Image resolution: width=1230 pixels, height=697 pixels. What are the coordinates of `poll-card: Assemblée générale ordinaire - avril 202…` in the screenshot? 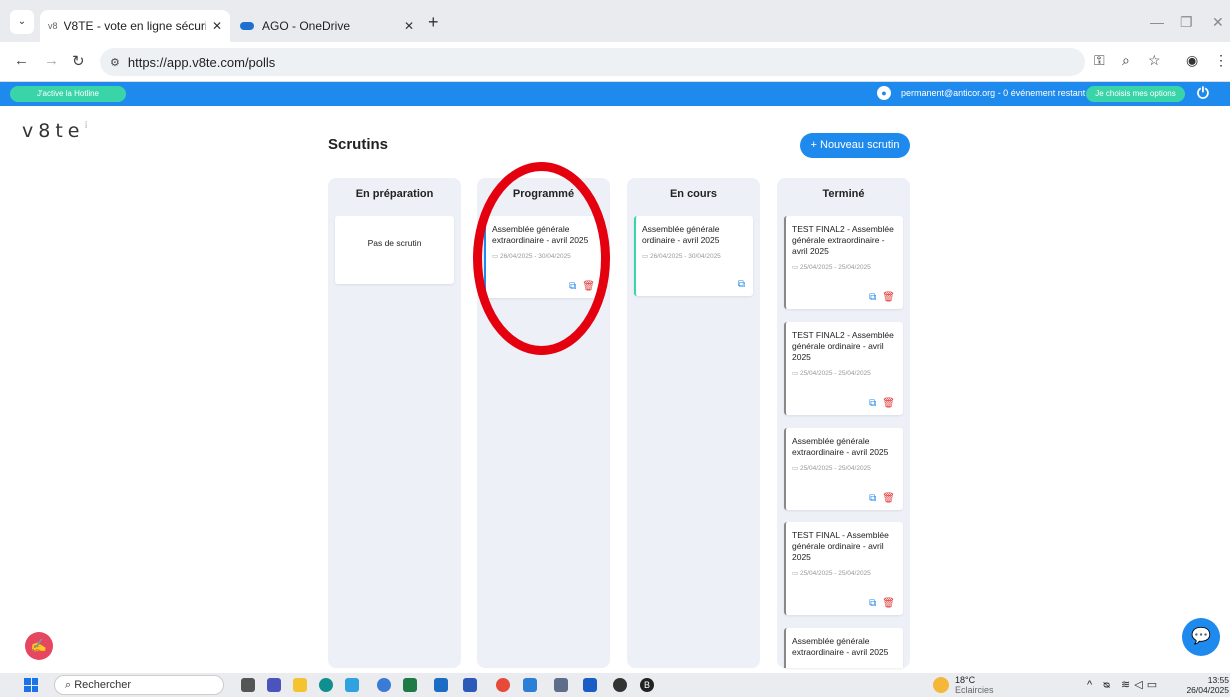 It's located at (693, 256).